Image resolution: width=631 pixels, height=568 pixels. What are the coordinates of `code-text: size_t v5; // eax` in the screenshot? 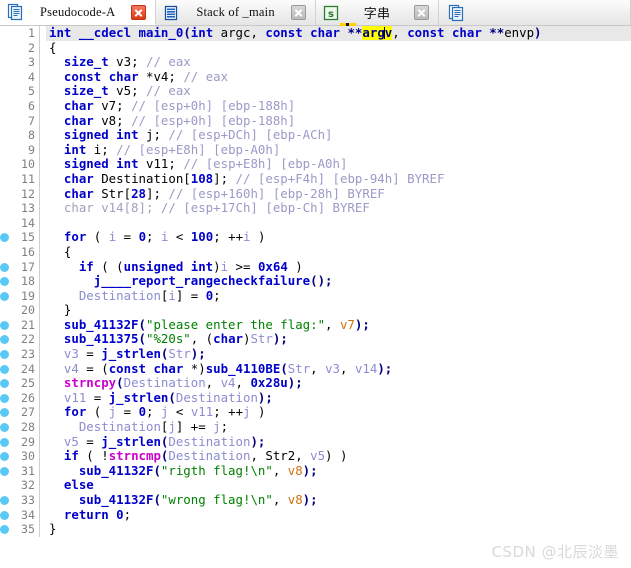 It's located at (338, 91).